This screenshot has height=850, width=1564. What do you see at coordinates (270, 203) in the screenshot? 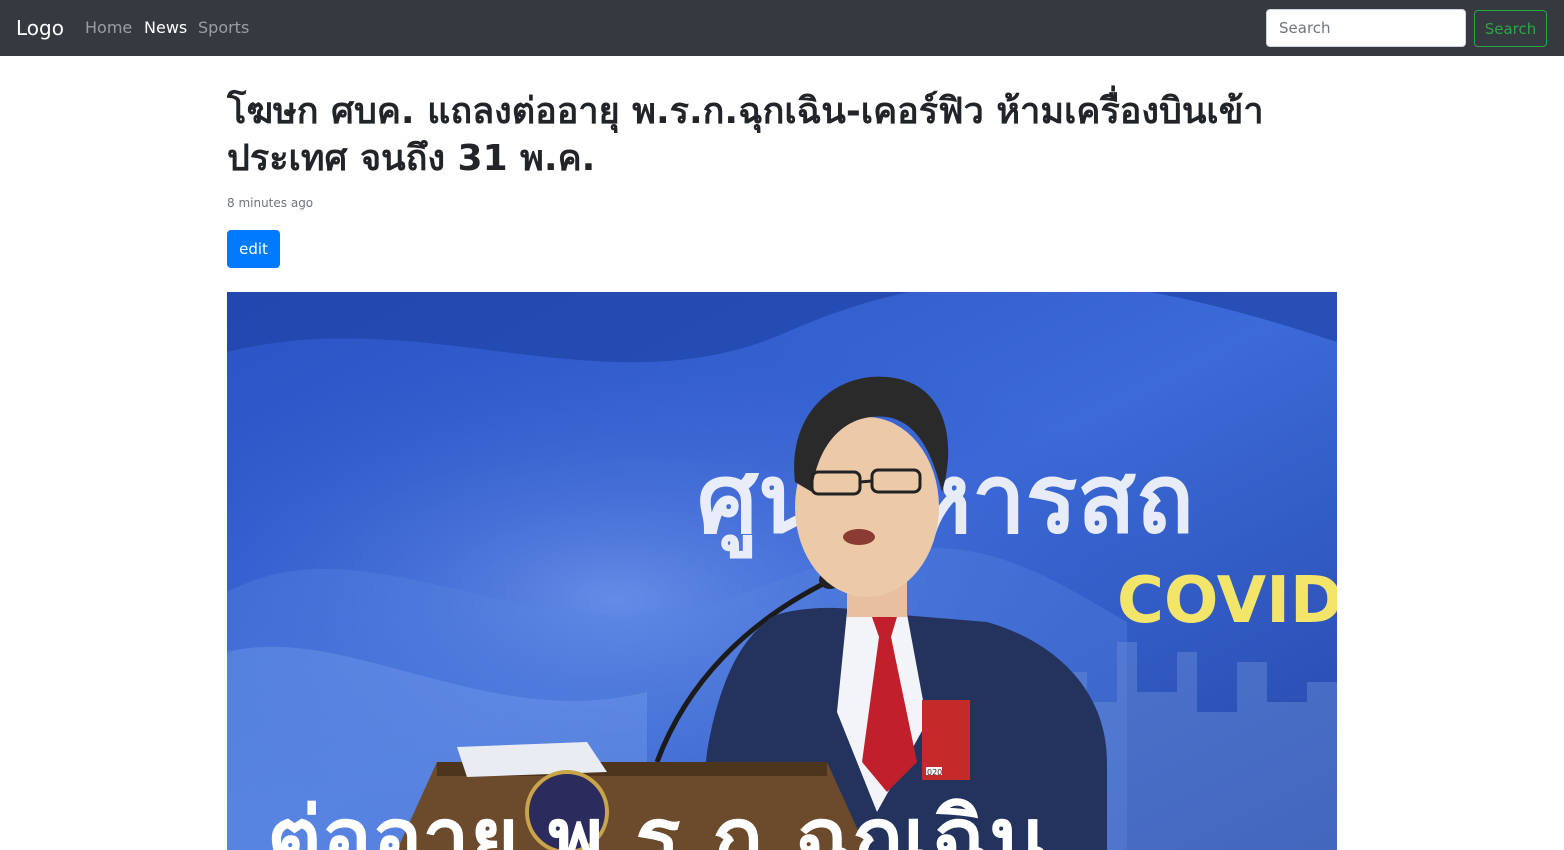
I see `article-timestamp: 8 minutes ago` at bounding box center [270, 203].